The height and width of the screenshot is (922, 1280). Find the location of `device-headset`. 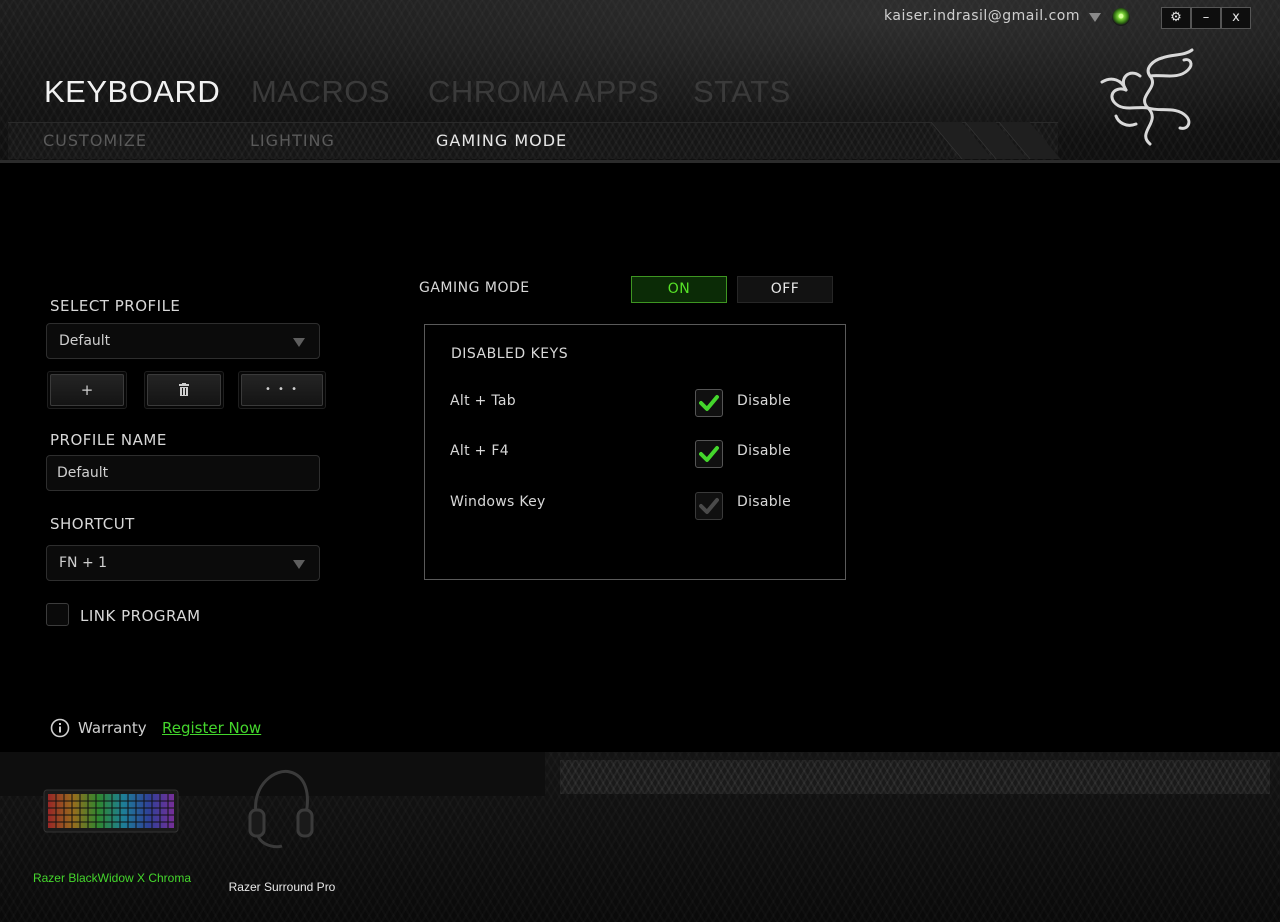

device-headset is located at coordinates (280, 809).